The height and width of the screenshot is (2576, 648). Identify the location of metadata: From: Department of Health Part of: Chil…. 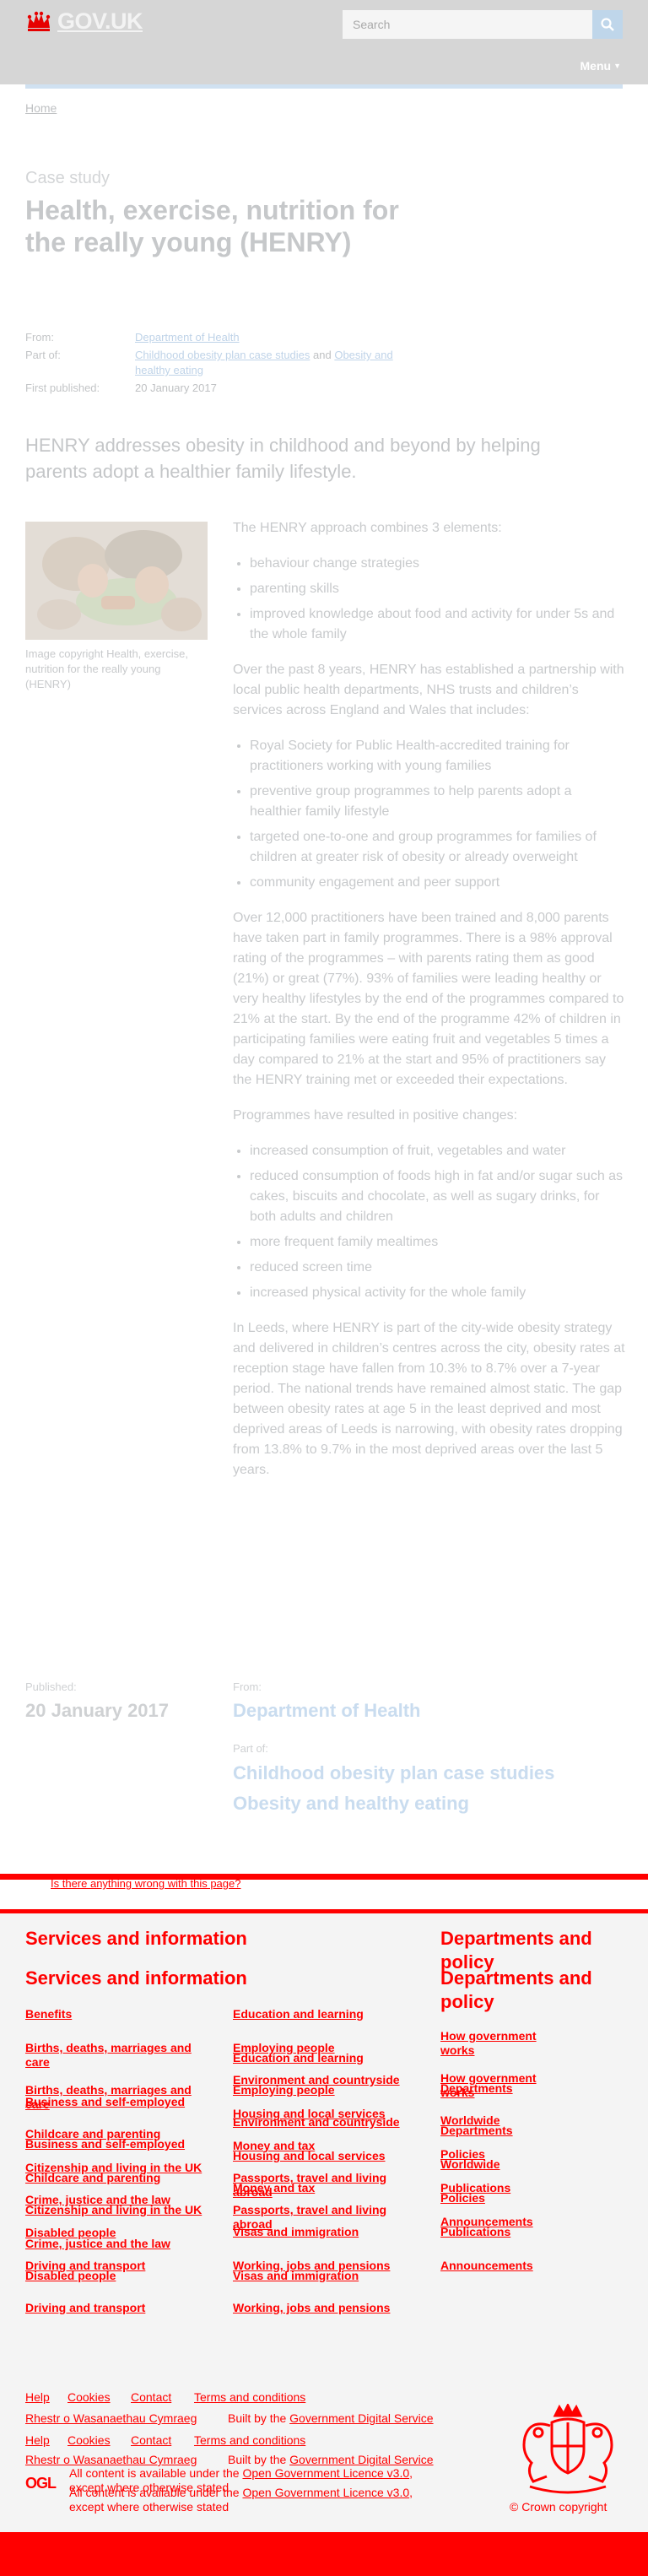
(223, 364).